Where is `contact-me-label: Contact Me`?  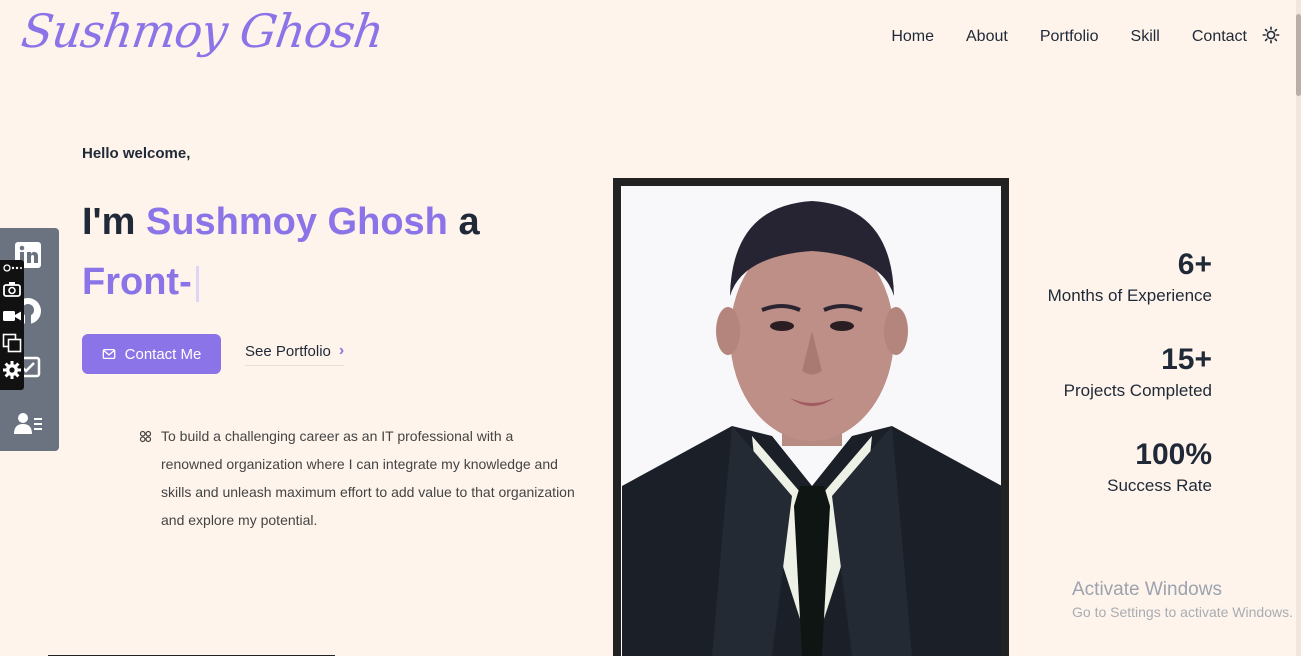
contact-me-label: Contact Me is located at coordinates (163, 354).